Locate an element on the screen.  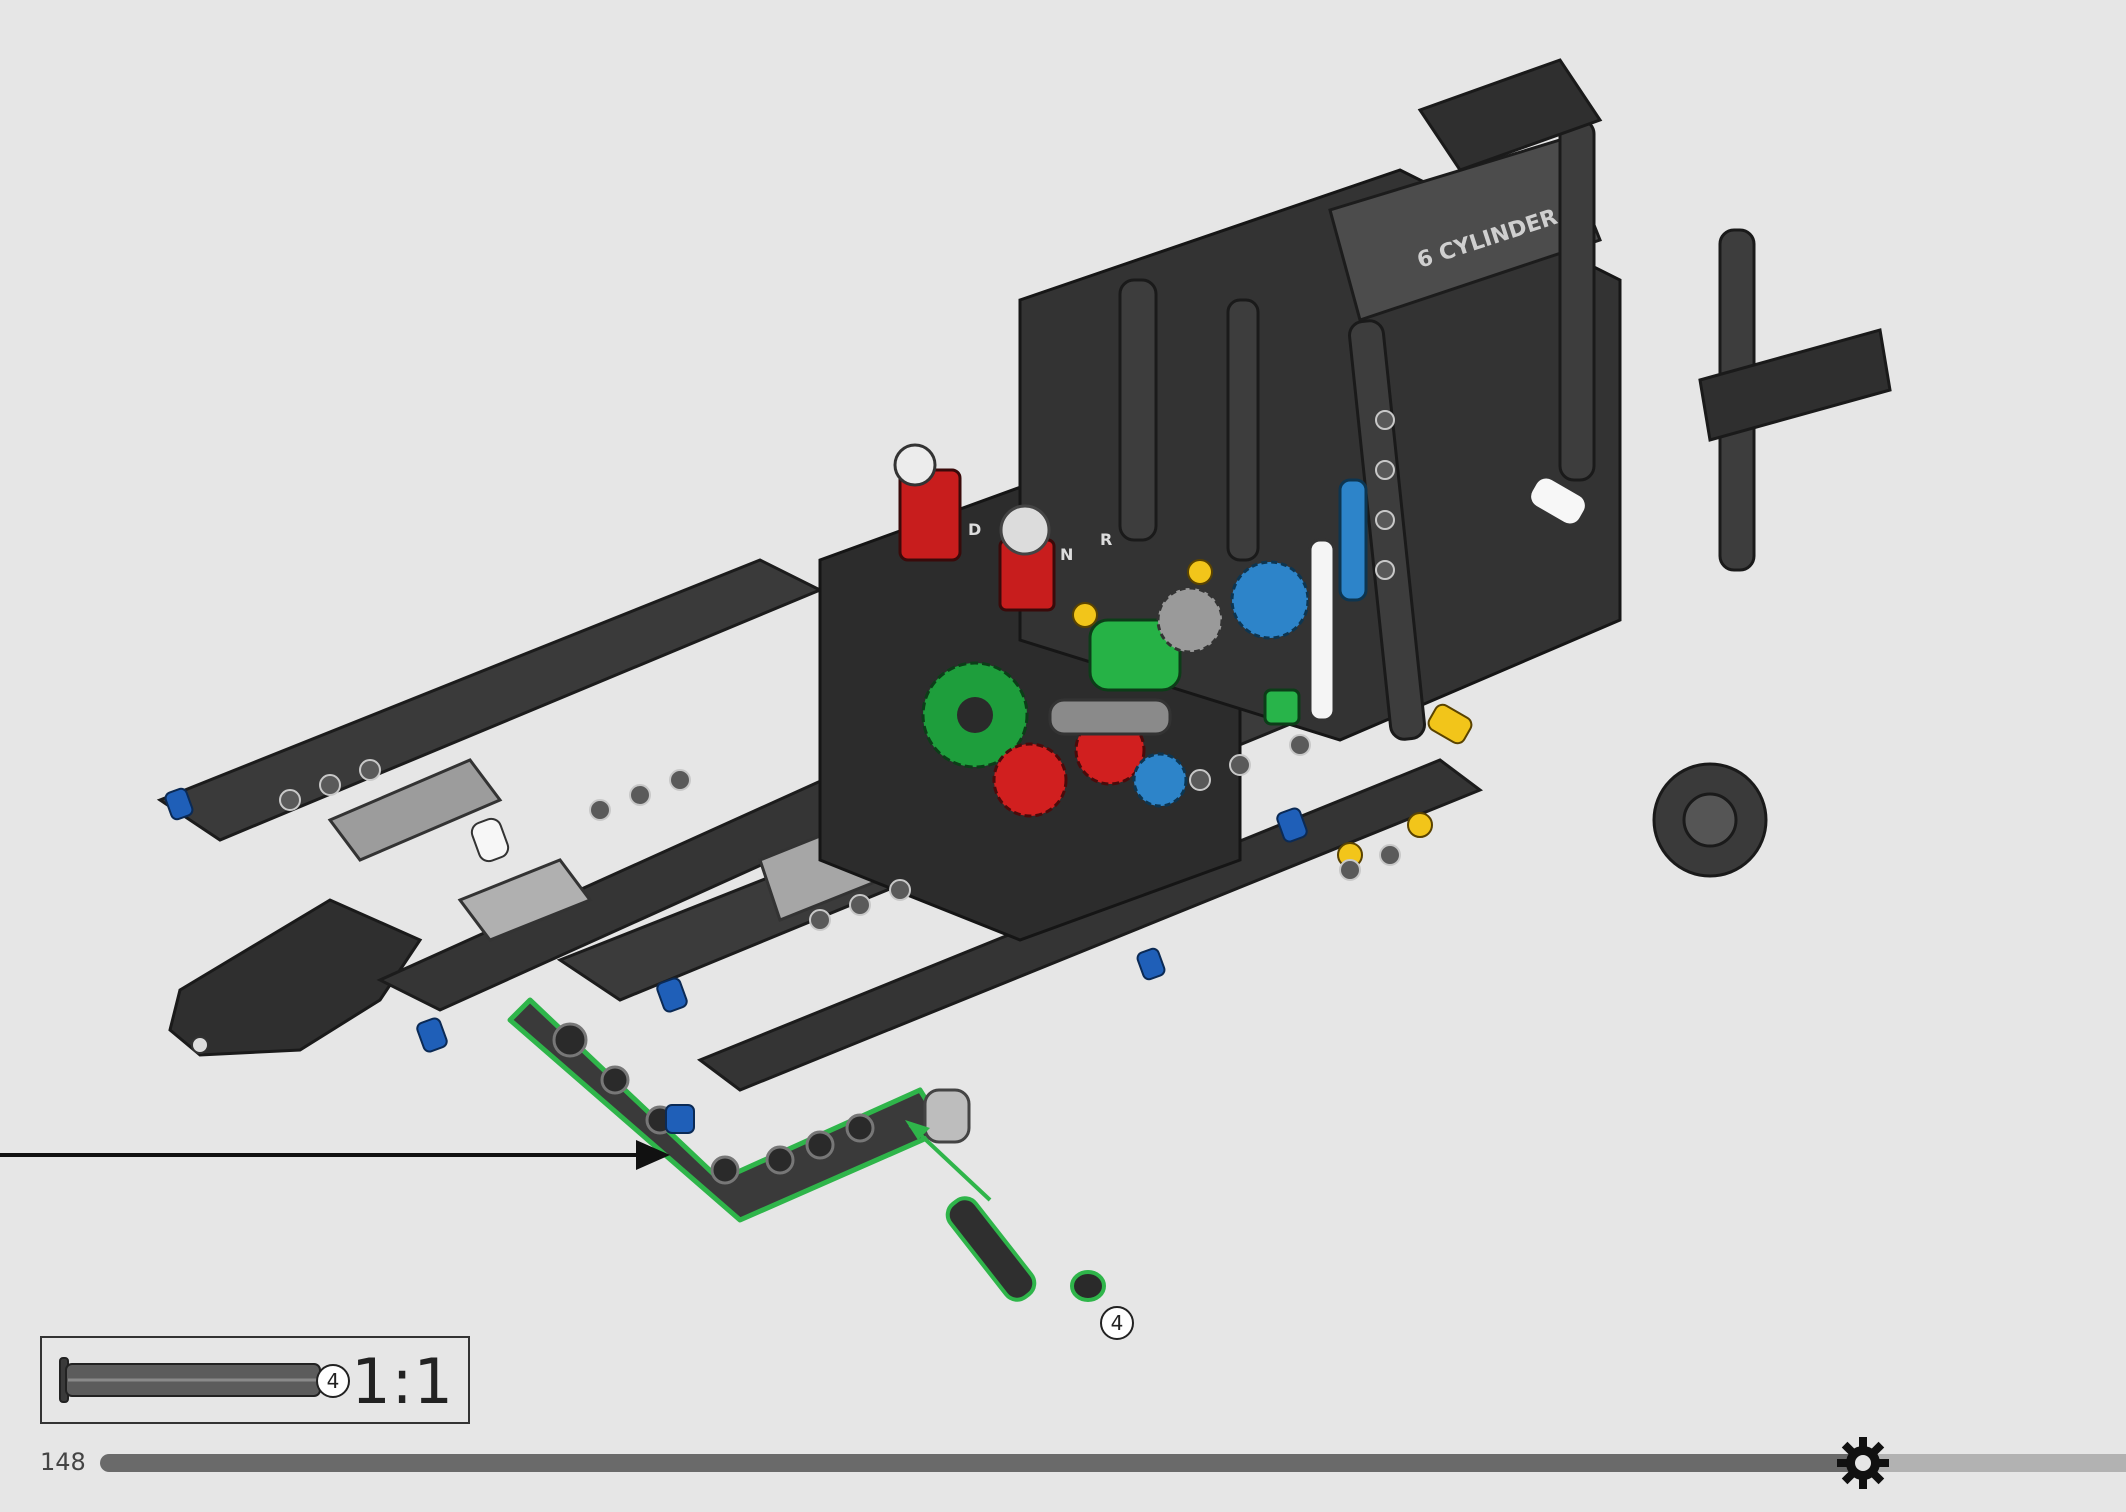
progress-bar is located at coordinates (1113, 1463).